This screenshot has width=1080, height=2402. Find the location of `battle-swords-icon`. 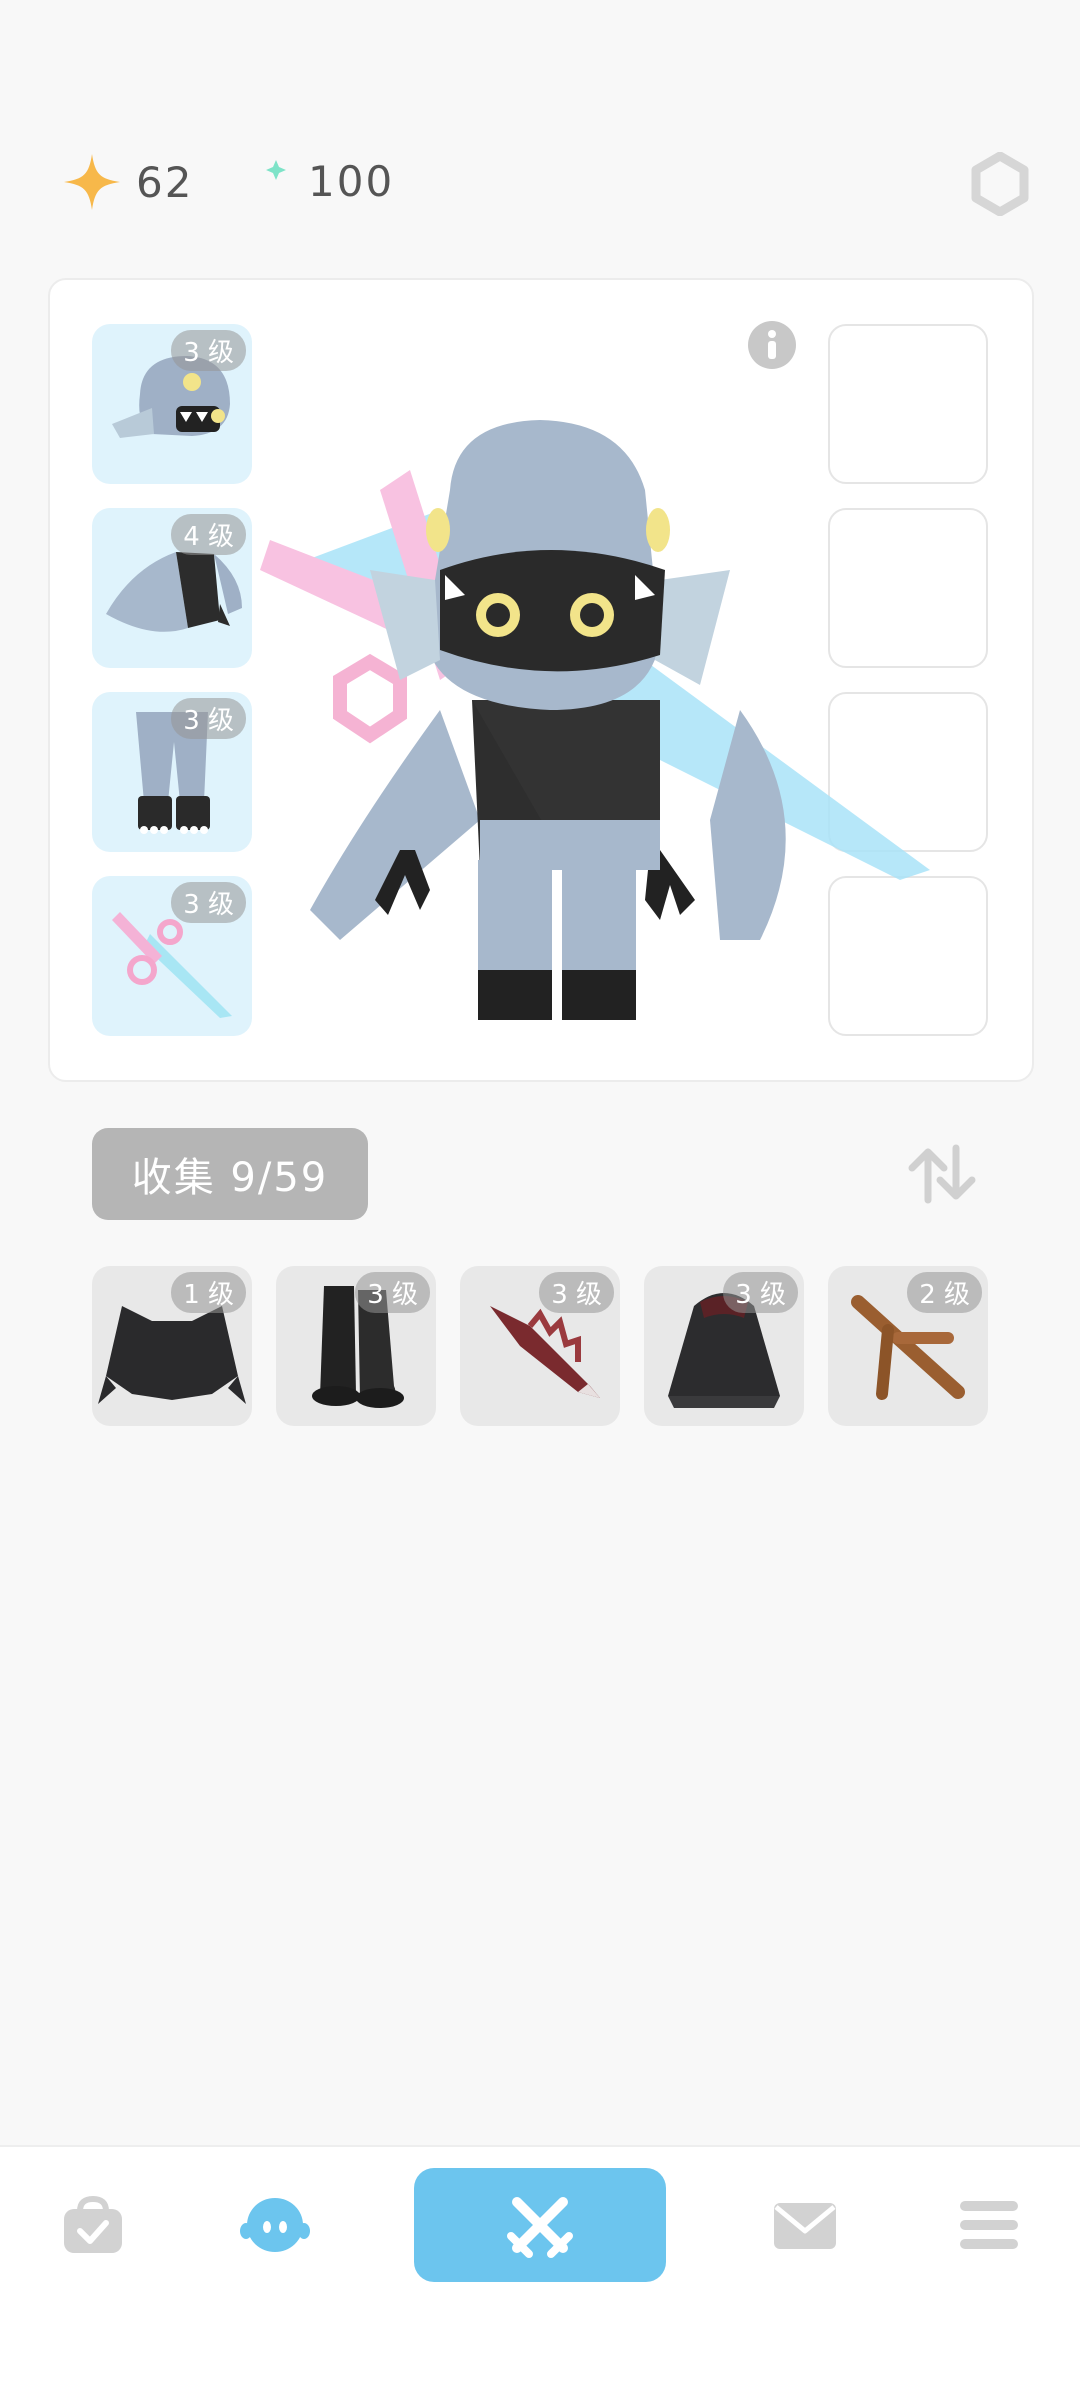

battle-swords-icon is located at coordinates (540, 2227).